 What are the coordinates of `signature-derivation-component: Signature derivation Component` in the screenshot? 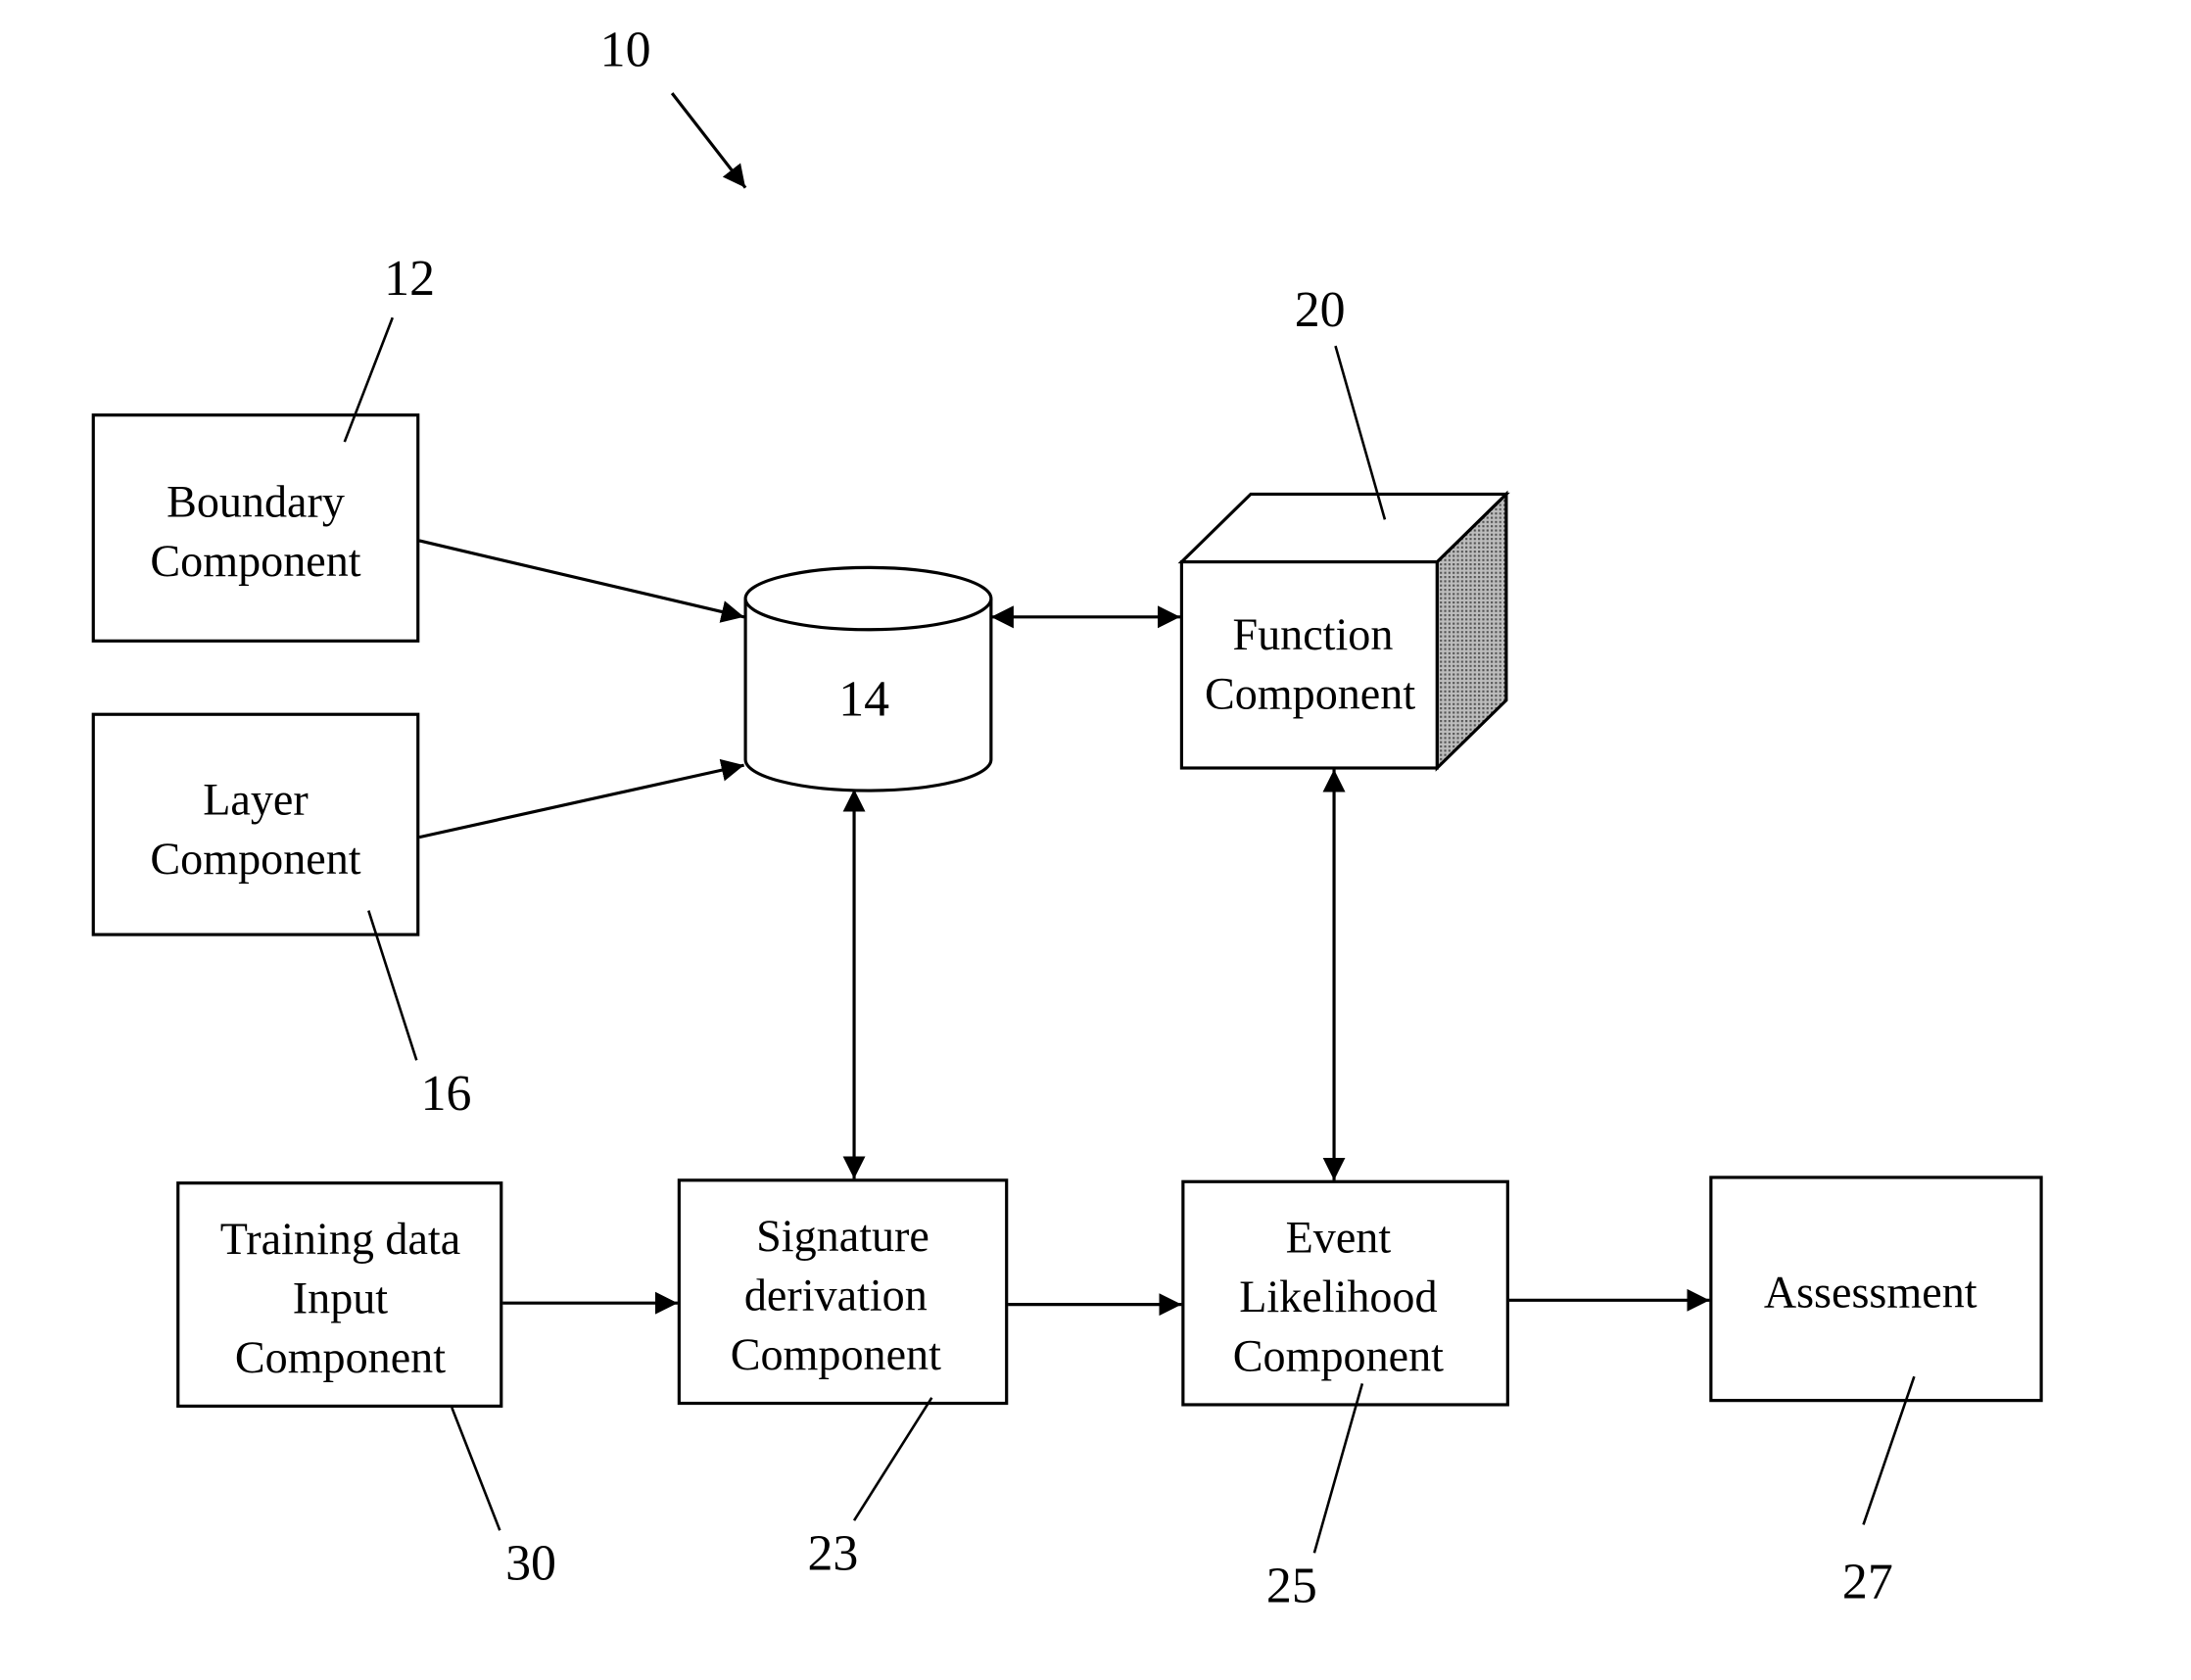 It's located at (843, 1292).